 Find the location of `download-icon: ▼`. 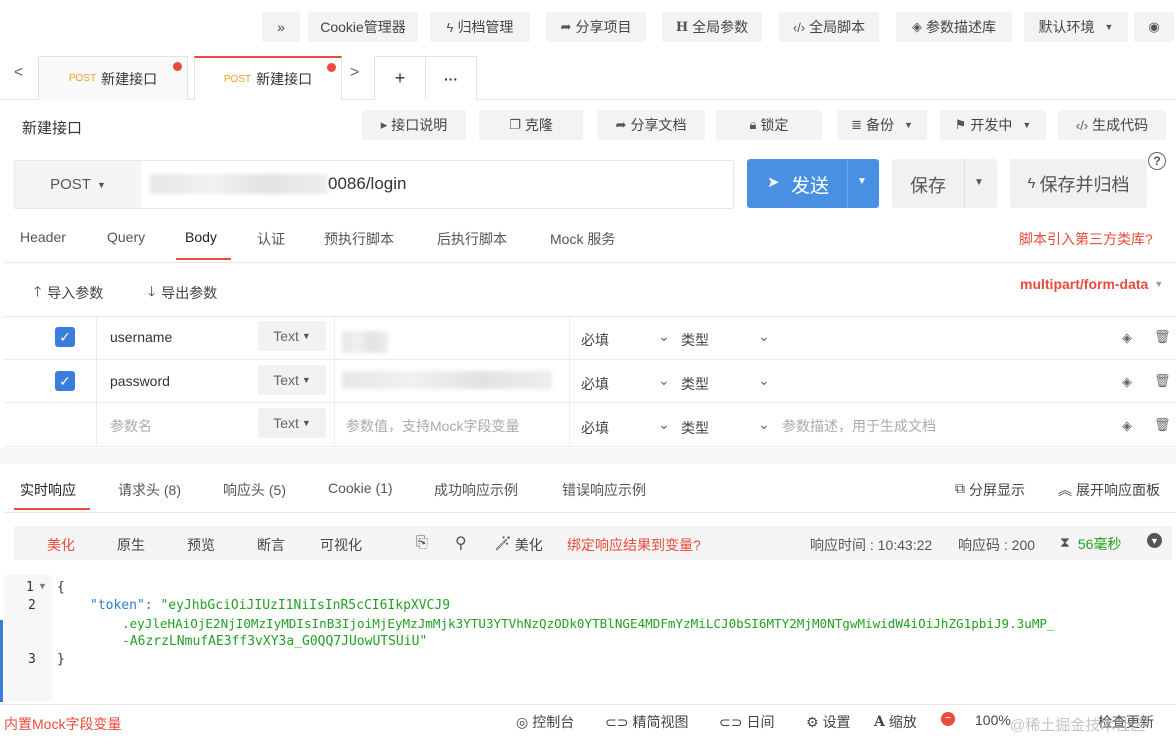

download-icon: ▼ is located at coordinates (1154, 540).